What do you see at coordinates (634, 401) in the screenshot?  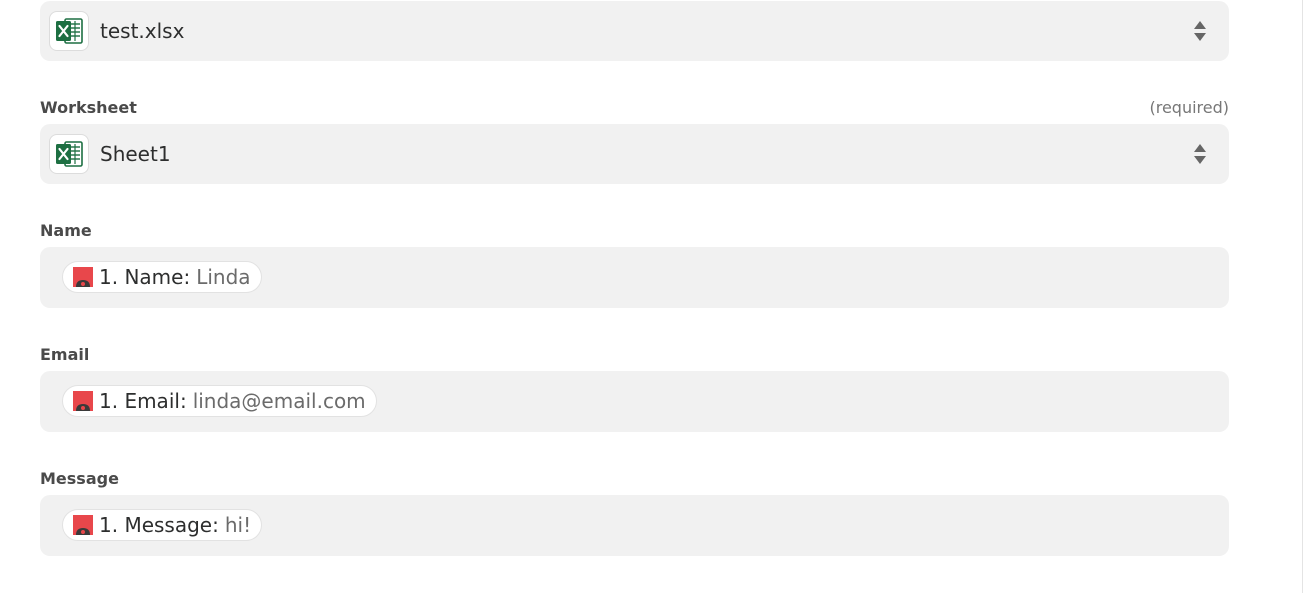 I see `email-input: 1. Email: linda@email.com` at bounding box center [634, 401].